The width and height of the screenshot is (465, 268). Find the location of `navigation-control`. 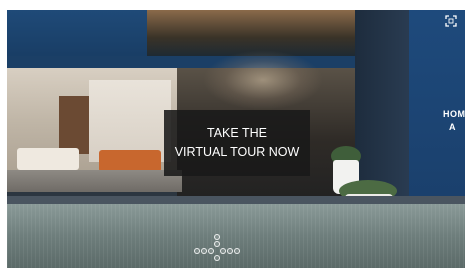

navigation-control is located at coordinates (220, 249).